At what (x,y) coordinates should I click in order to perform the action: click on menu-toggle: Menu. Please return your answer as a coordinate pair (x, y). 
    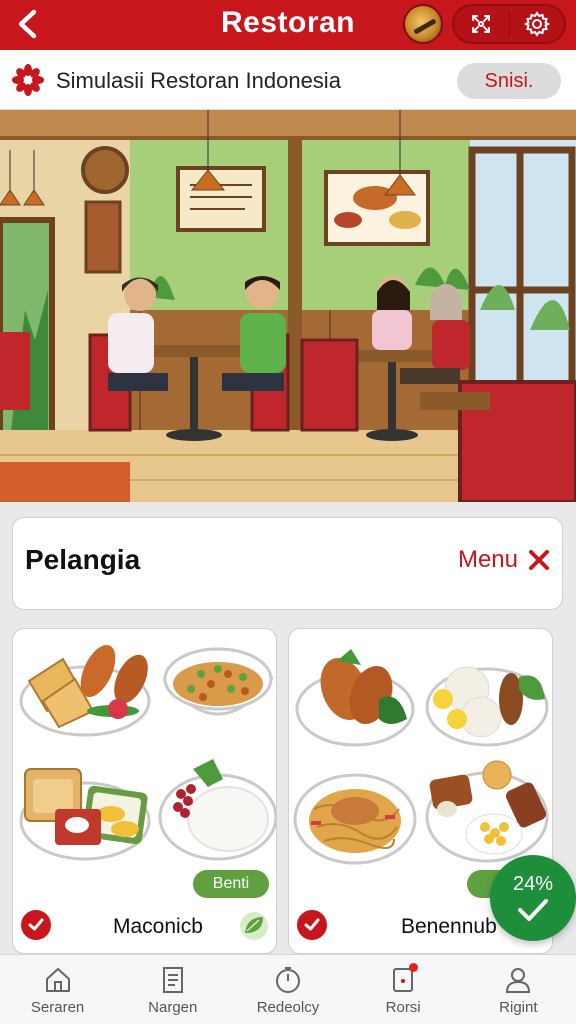
    Looking at the image, I should click on (504, 560).